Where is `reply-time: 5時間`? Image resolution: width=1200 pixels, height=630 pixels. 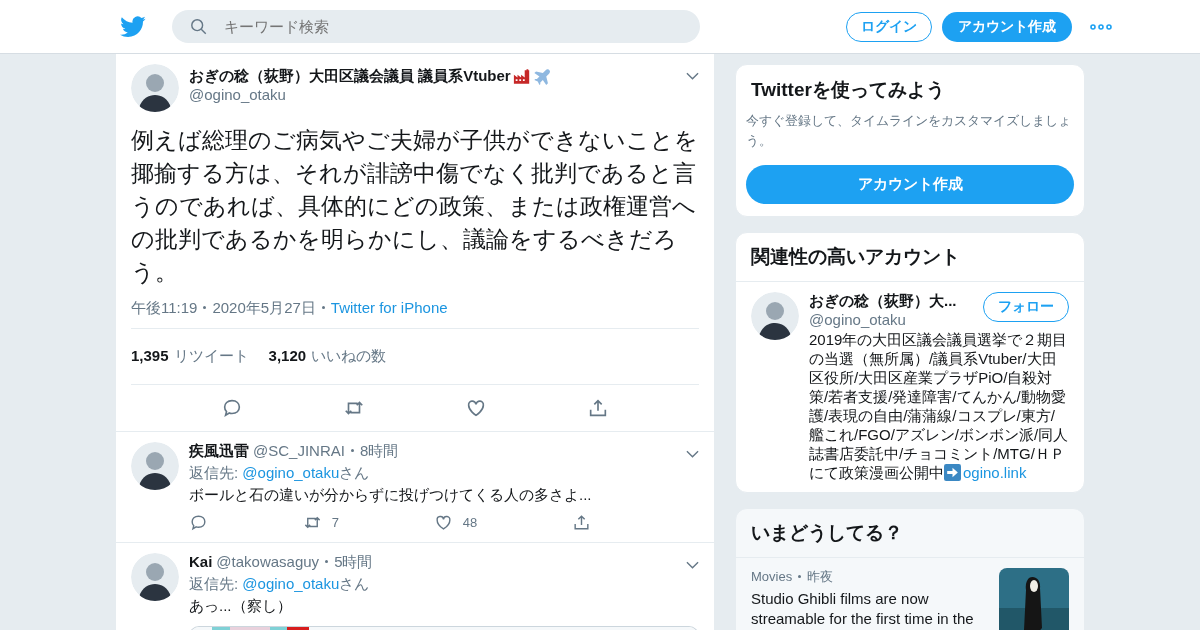
reply-time: 5時間 is located at coordinates (353, 561).